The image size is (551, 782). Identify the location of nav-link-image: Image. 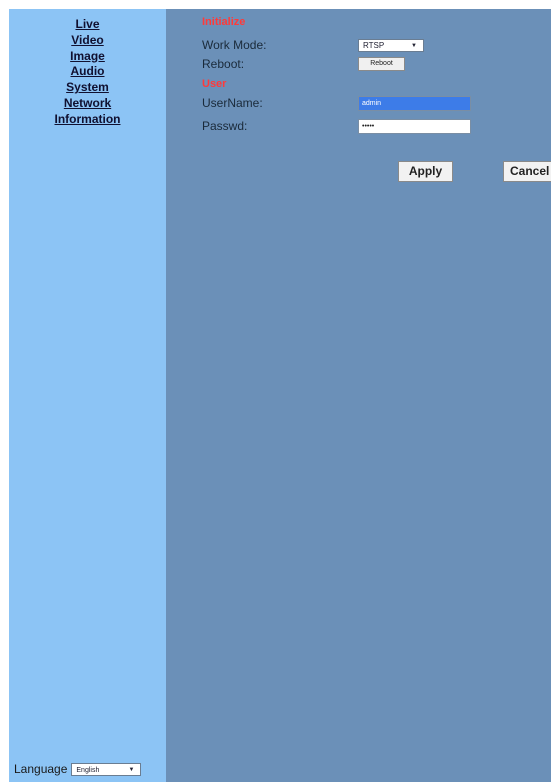
(87, 57).